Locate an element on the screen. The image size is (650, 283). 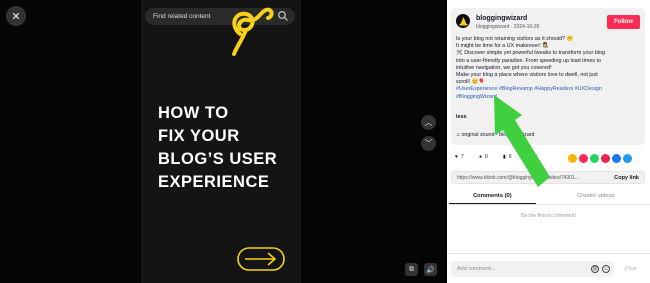
send-icon is located at coordinates (583, 158).